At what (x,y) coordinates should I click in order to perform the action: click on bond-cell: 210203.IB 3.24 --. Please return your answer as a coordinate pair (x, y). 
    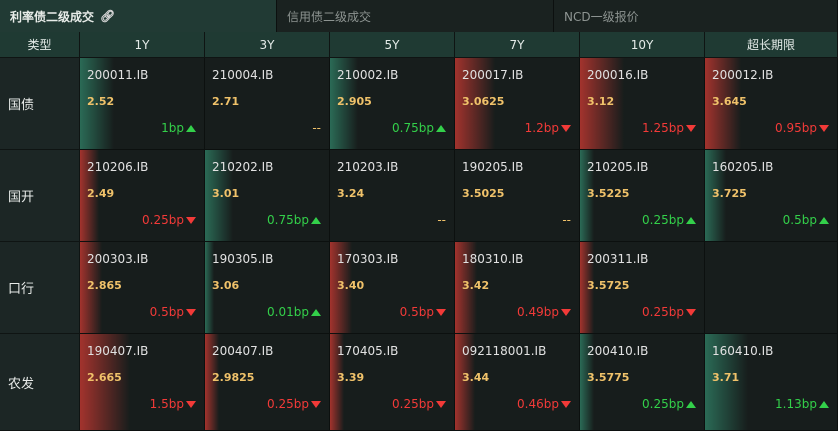
    Looking at the image, I should click on (392, 196).